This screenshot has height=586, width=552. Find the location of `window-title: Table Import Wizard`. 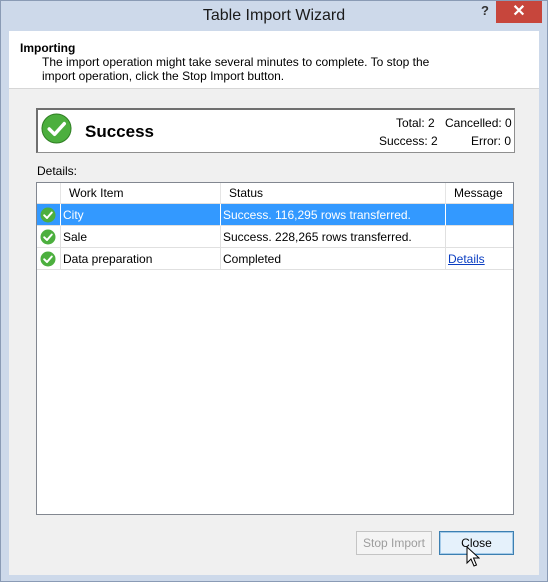

window-title: Table Import Wizard is located at coordinates (274, 15).